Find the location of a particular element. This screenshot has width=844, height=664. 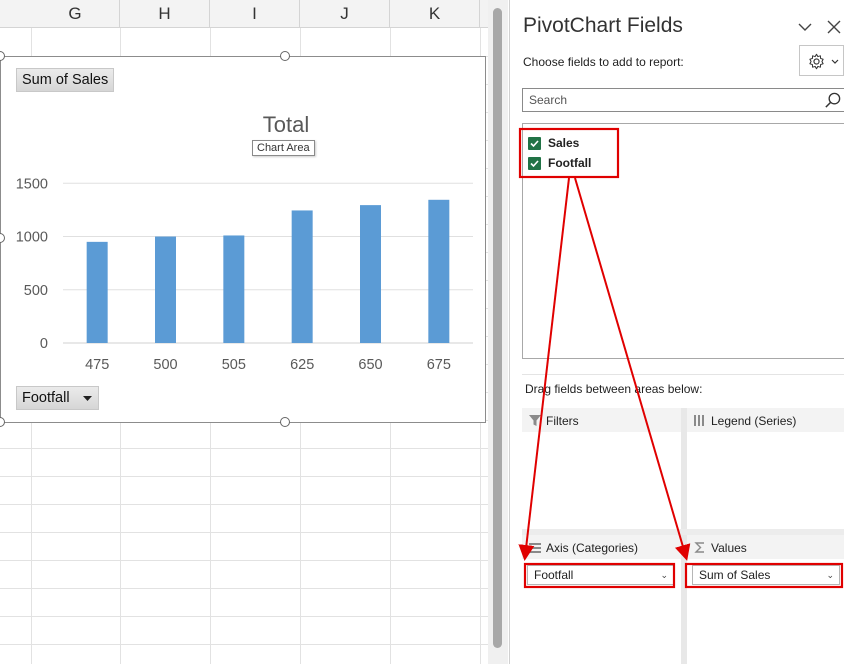

close-icon is located at coordinates (834, 27).